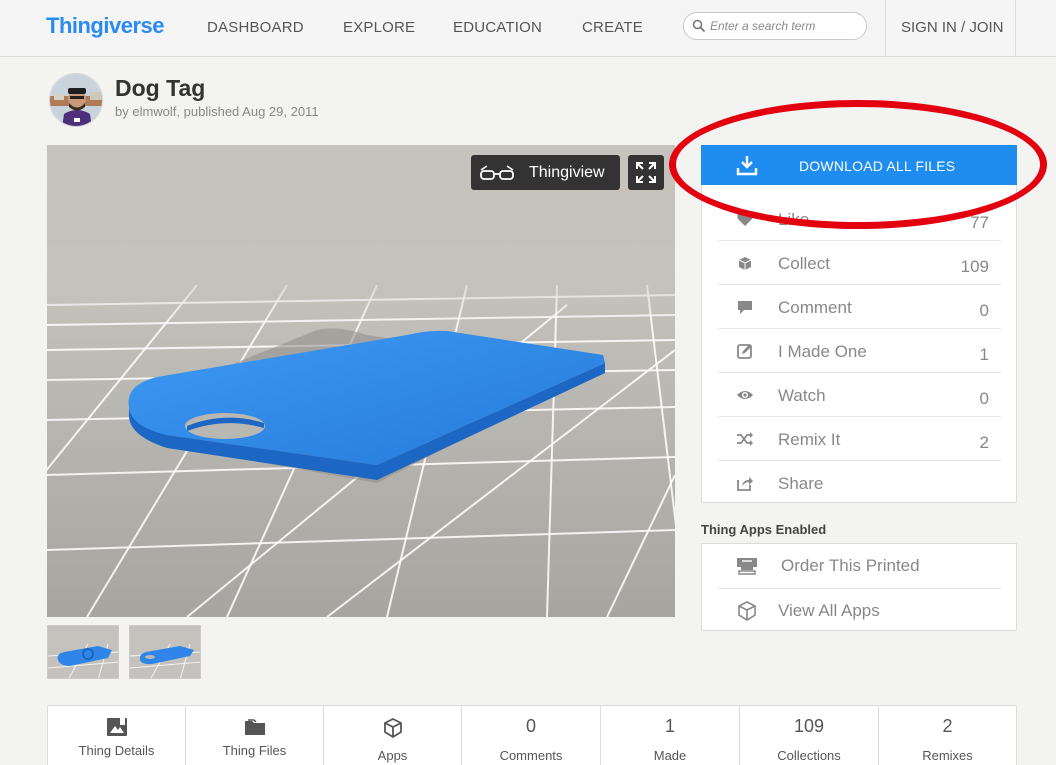  I want to click on remix-it-count: 2, so click(984, 442).